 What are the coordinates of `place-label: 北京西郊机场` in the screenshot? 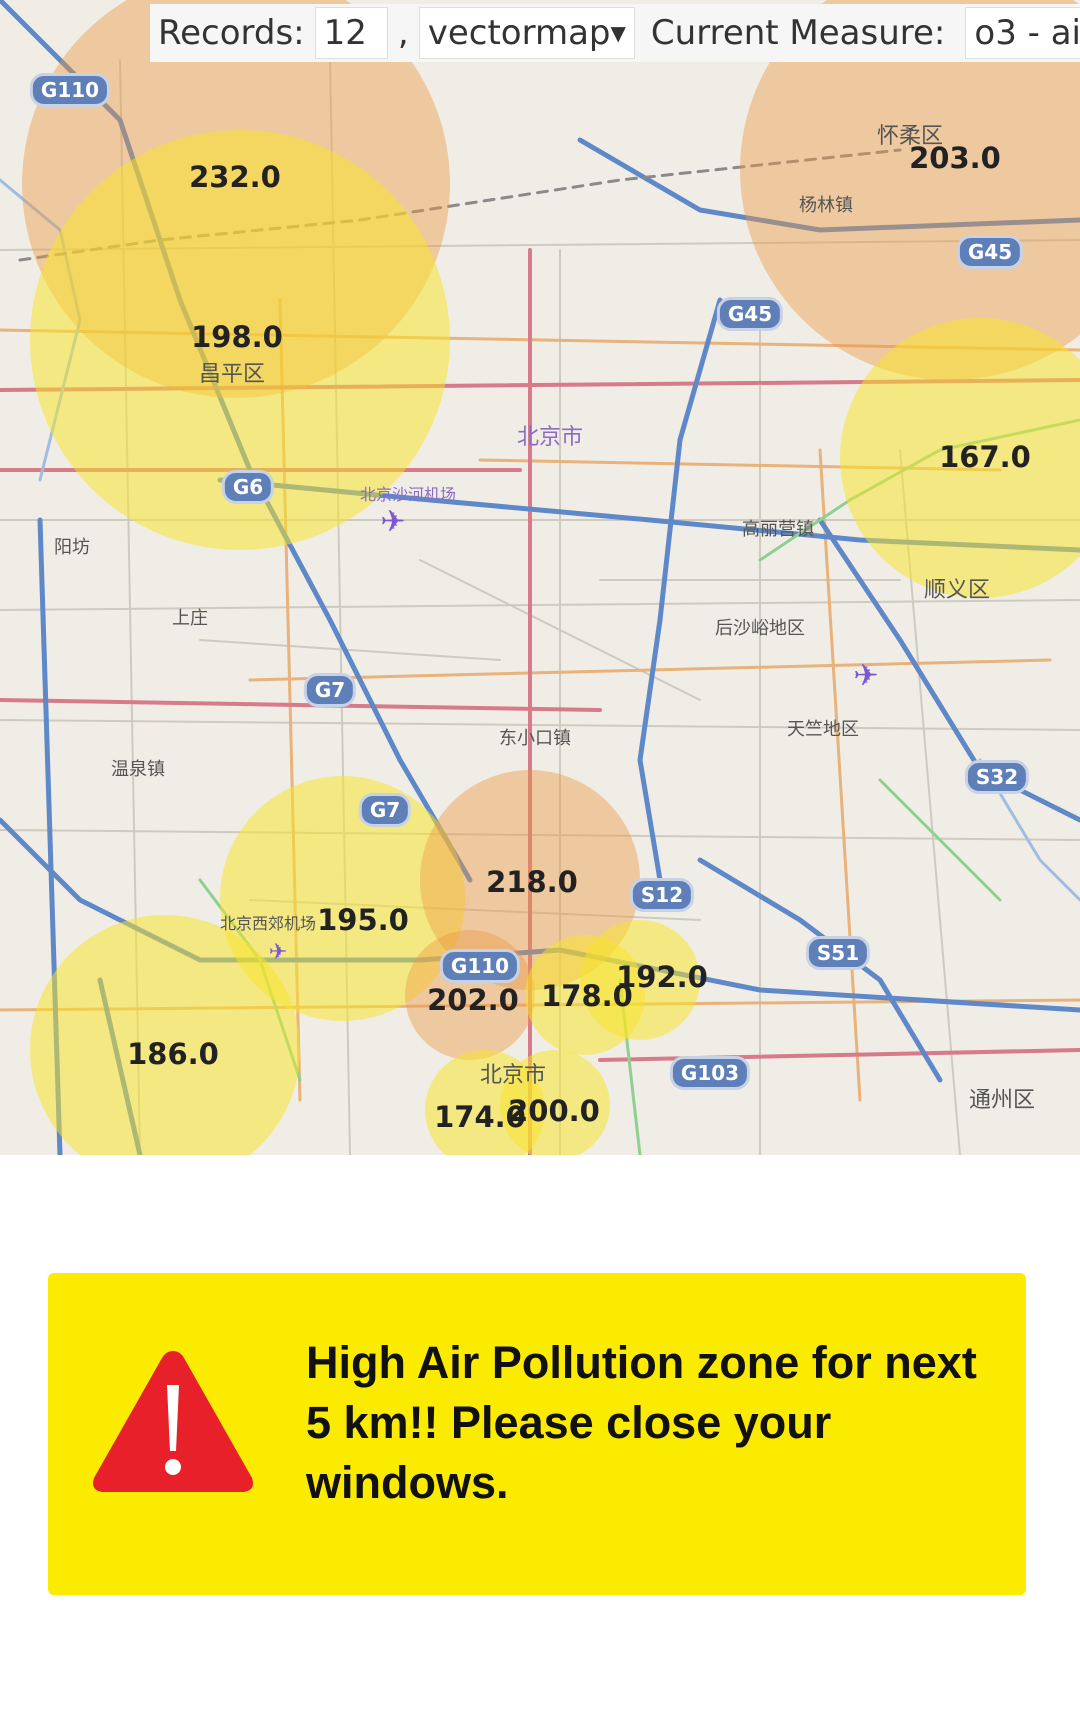 It's located at (268, 923).